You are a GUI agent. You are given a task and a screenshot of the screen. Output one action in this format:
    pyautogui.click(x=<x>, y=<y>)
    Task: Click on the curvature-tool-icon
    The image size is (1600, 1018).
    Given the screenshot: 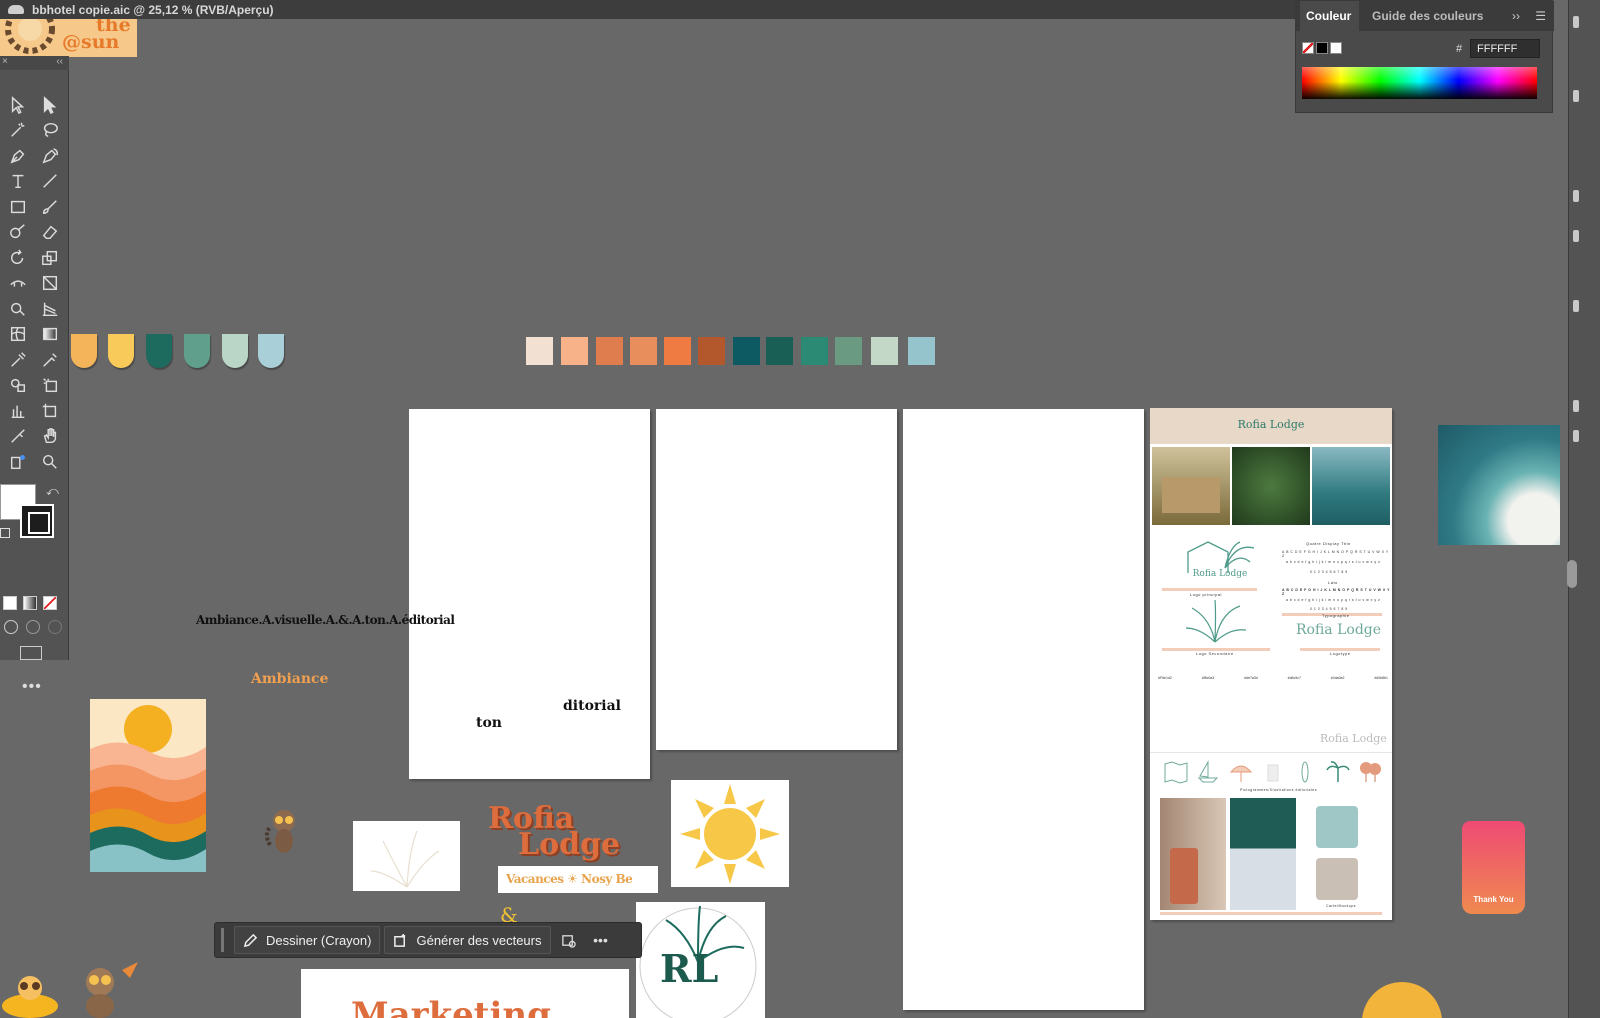 What is the action you would take?
    pyautogui.click(x=50, y=156)
    